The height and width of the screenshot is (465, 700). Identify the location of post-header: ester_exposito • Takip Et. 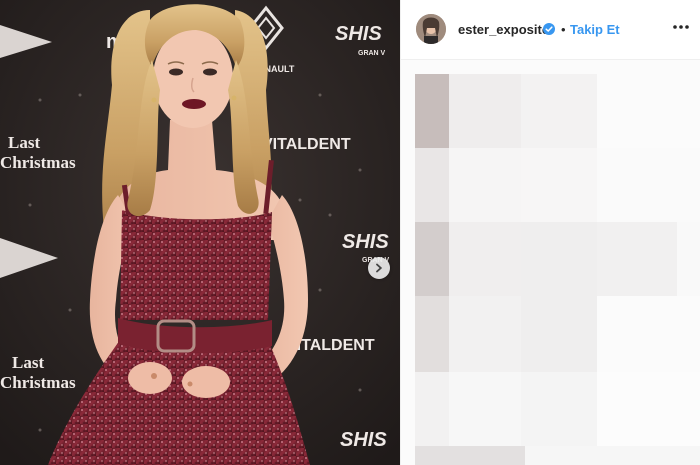
(550, 30).